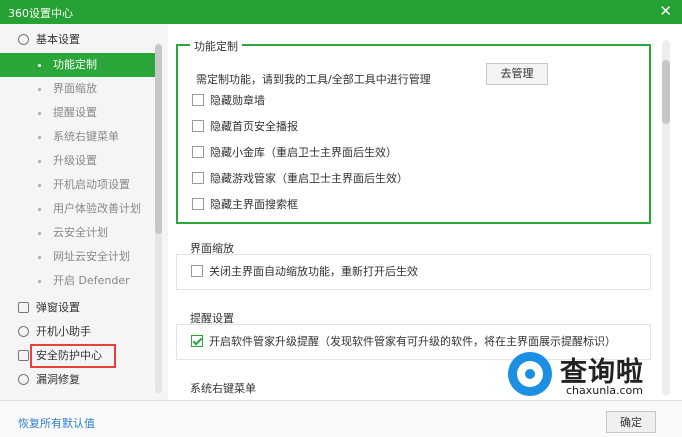 The image size is (682, 437). Describe the element at coordinates (23, 355) in the screenshot. I see `shield-icon` at that location.